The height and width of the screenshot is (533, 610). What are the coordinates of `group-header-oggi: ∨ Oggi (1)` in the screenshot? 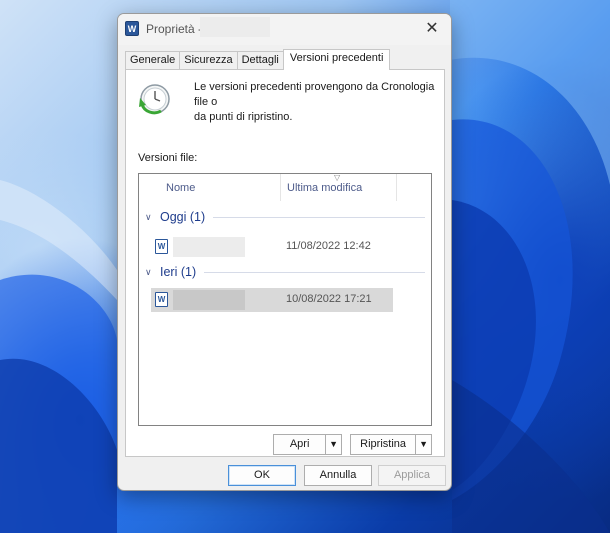 It's located at (285, 217).